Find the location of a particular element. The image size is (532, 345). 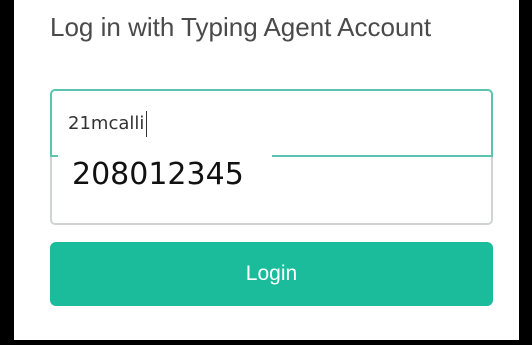

autofill-suggestion: 208012345 is located at coordinates (165, 174).